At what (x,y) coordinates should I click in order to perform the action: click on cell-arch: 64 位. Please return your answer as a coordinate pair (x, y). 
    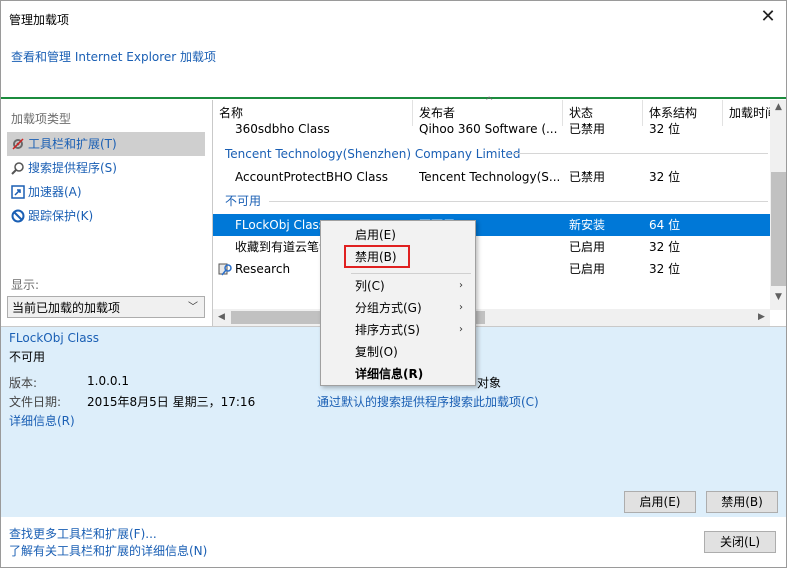
    Looking at the image, I should click on (665, 225).